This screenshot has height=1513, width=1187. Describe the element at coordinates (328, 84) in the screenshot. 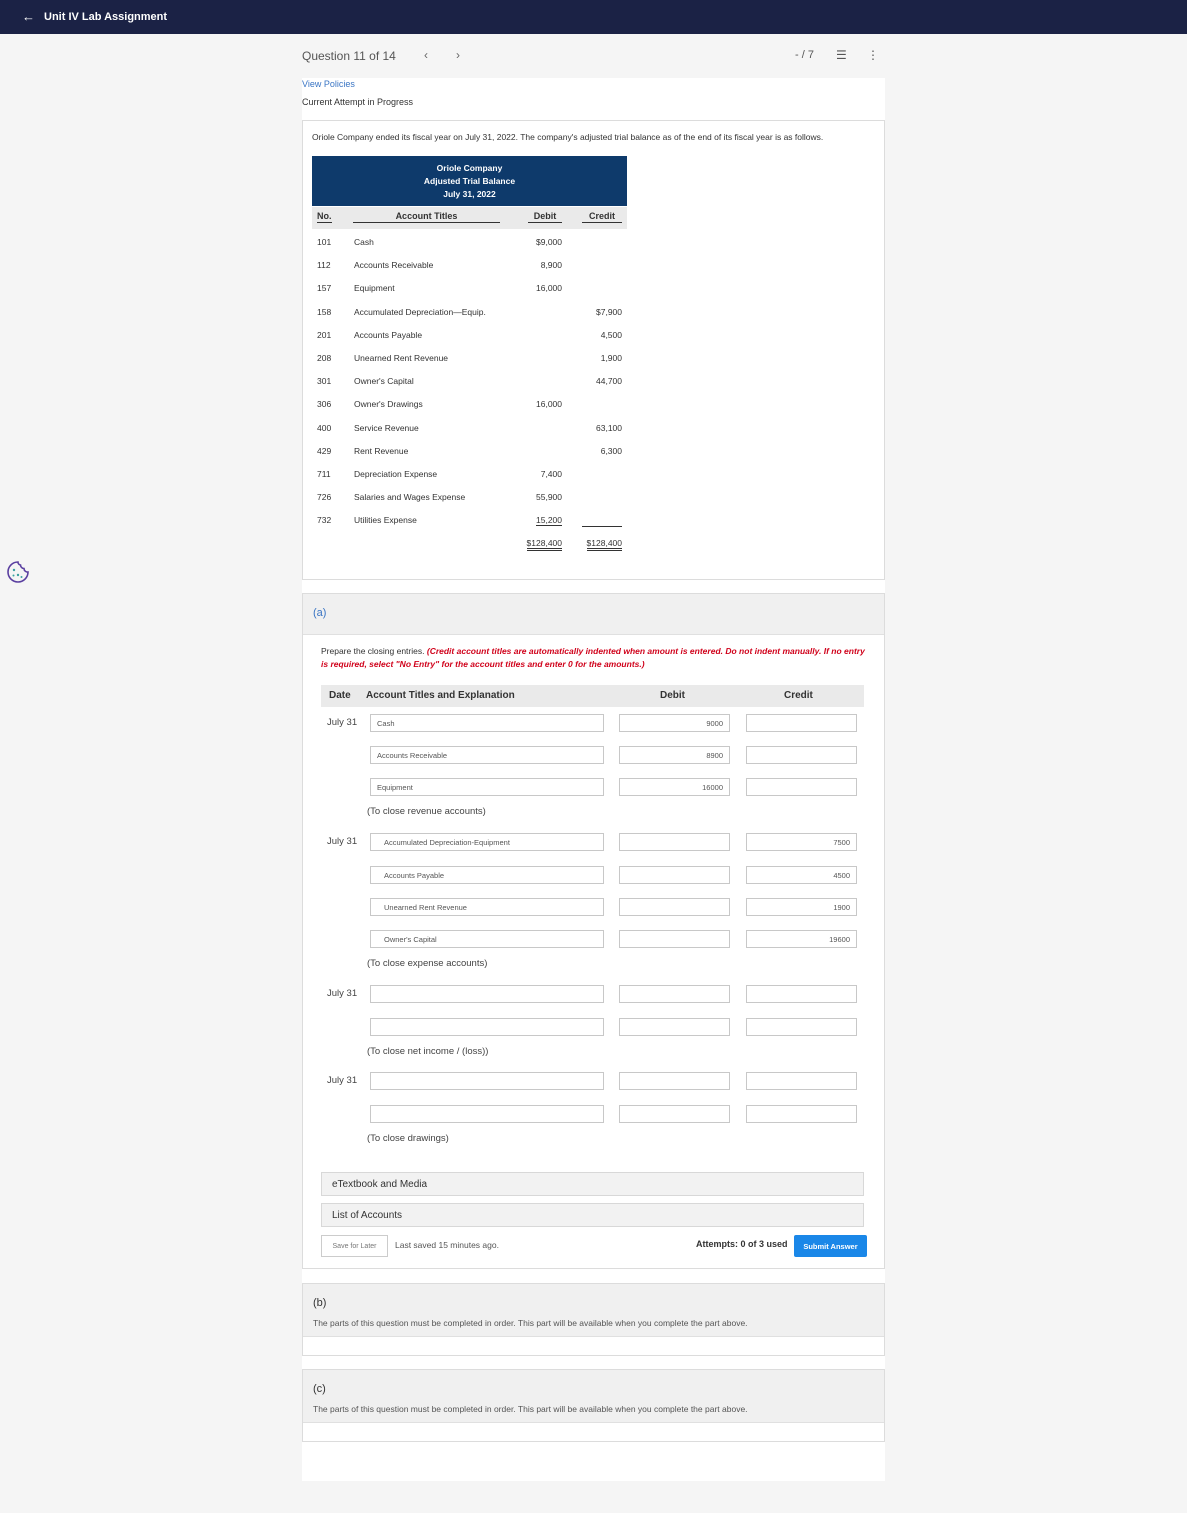

I see `view-policies-link: View Policies` at that location.